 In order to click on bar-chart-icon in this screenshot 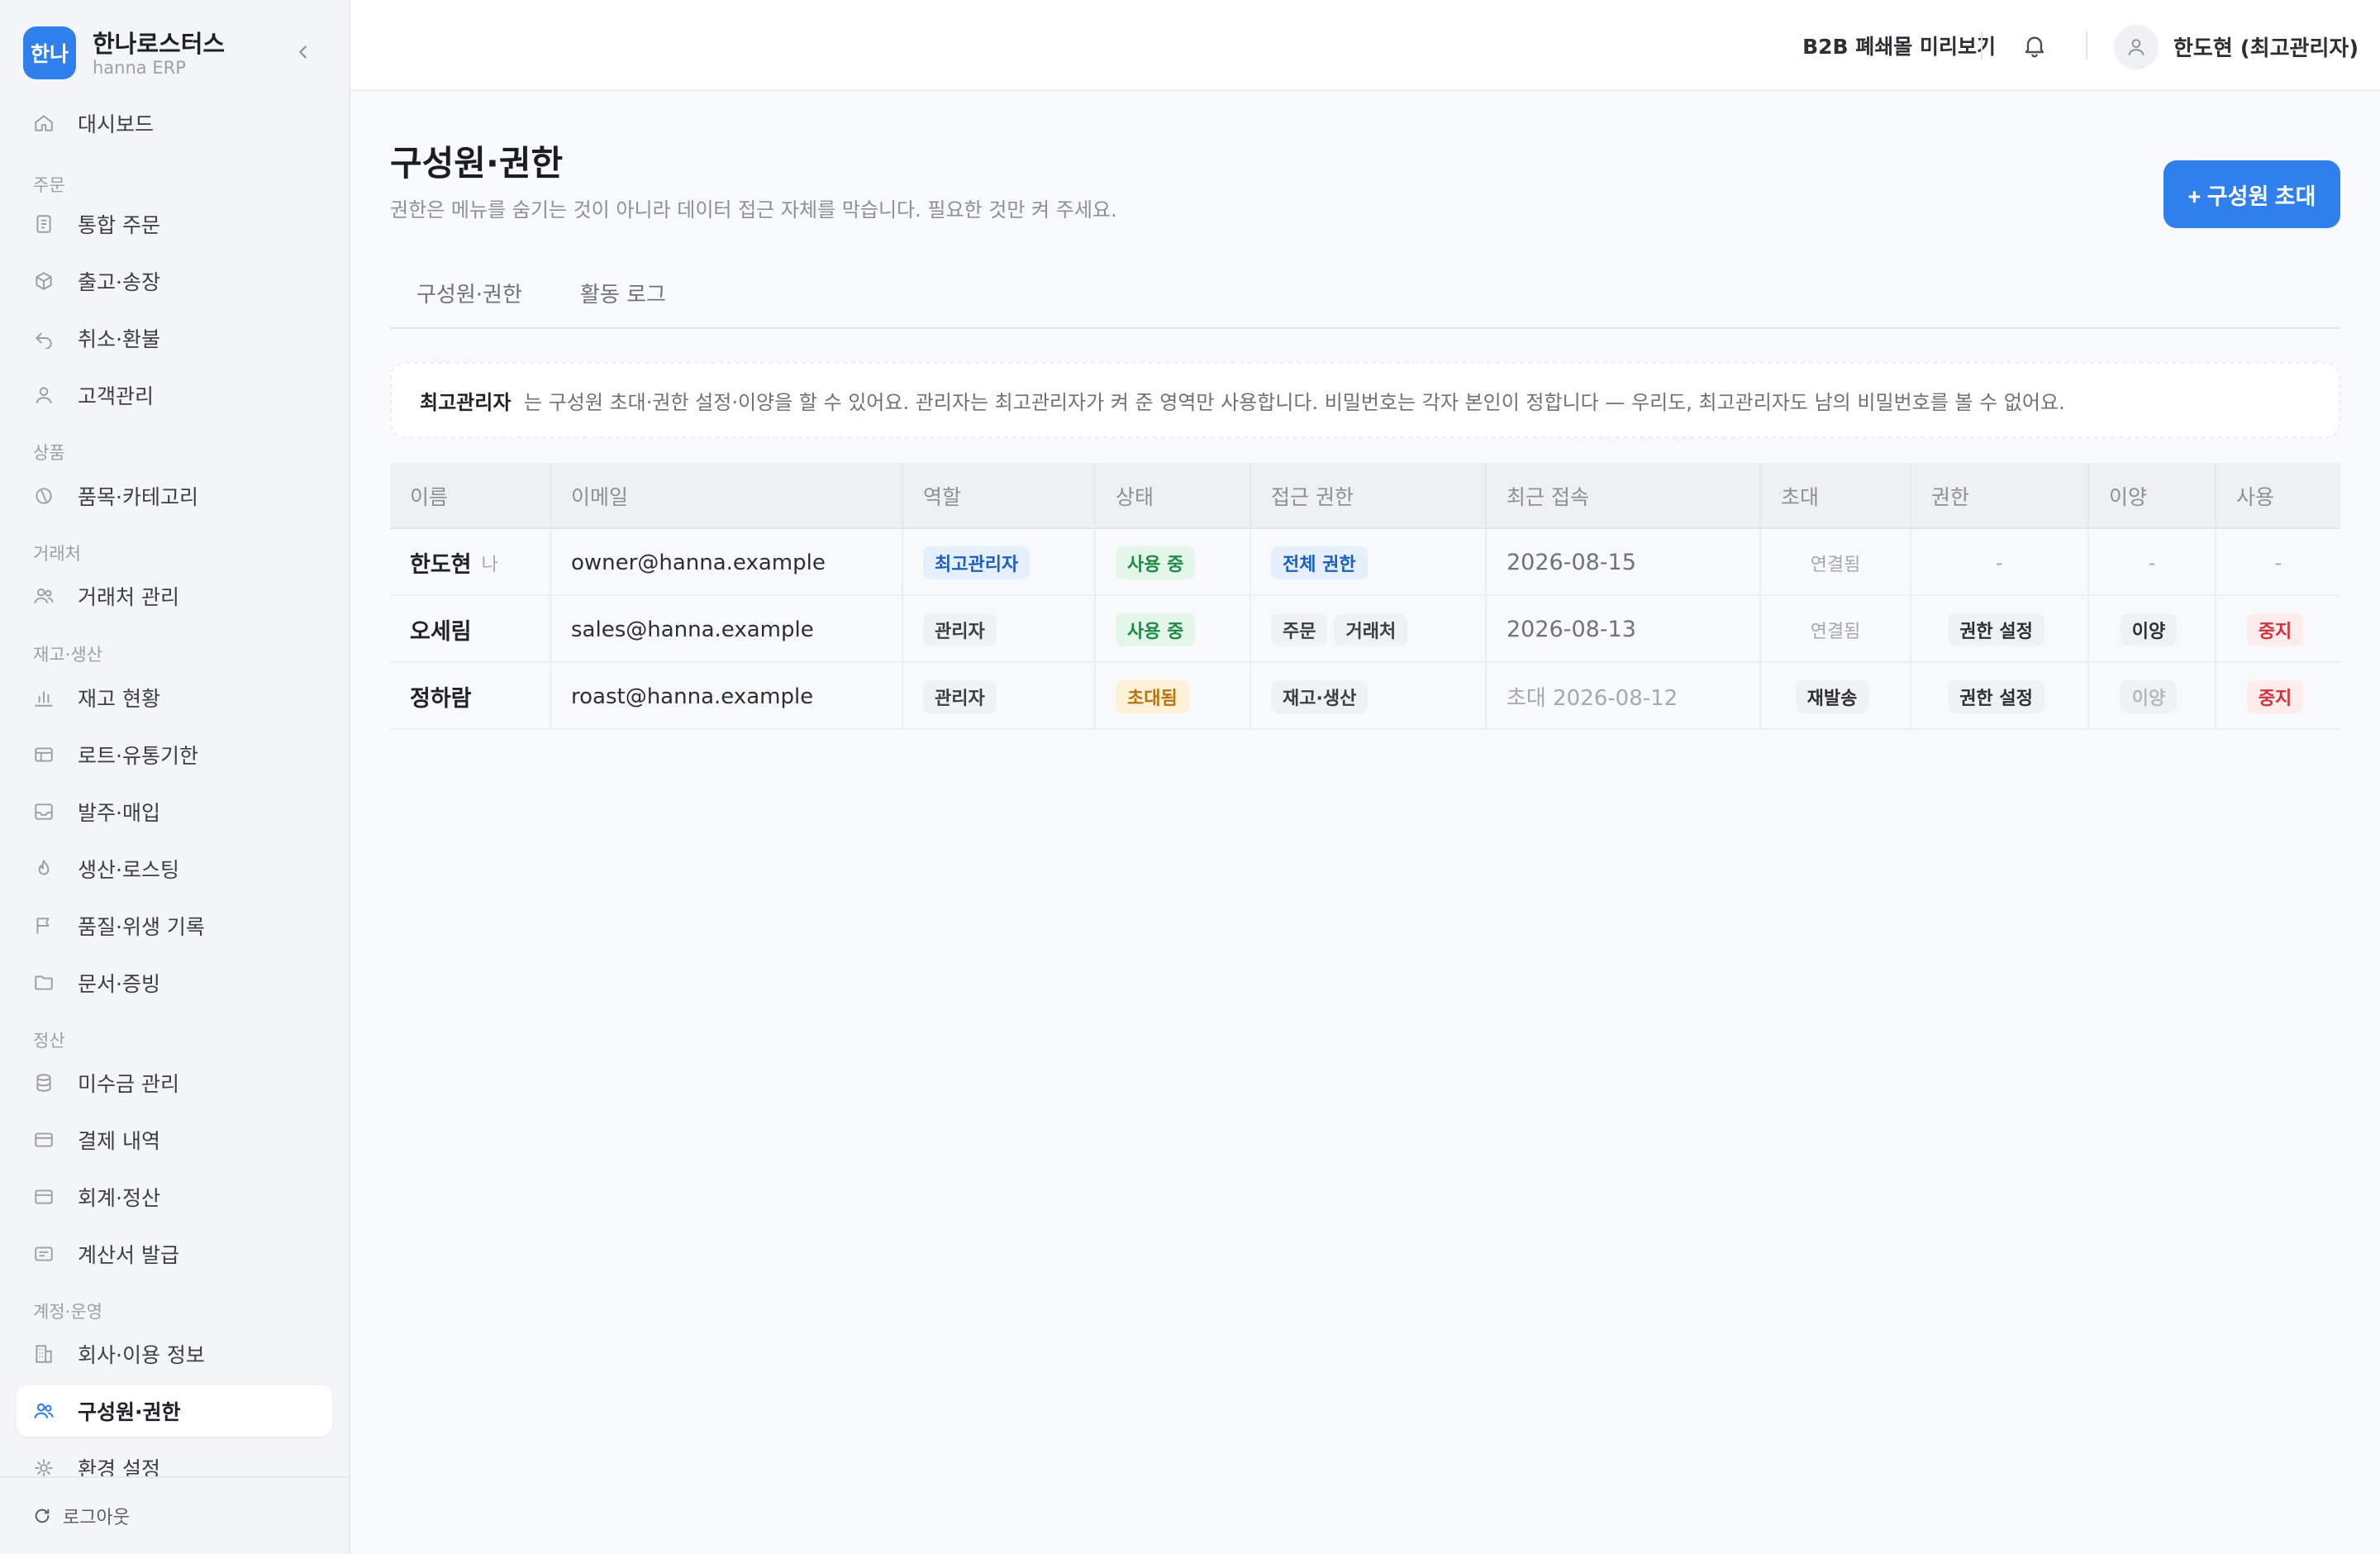, I will do `click(44, 699)`.